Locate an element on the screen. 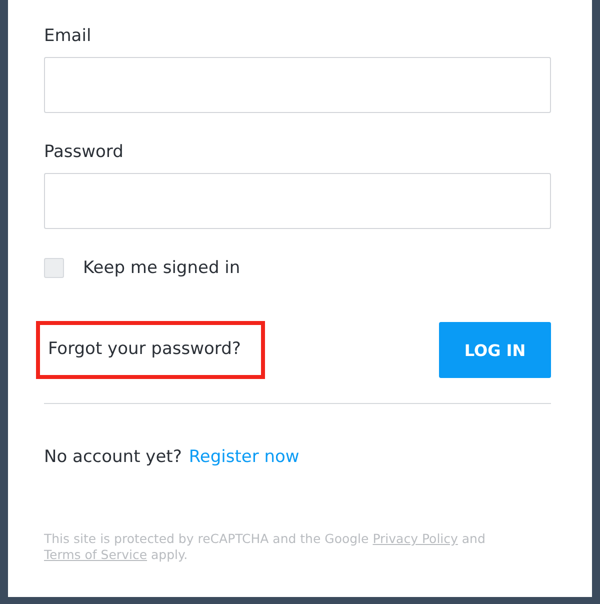 This screenshot has width=600, height=604. password-field is located at coordinates (297, 201).